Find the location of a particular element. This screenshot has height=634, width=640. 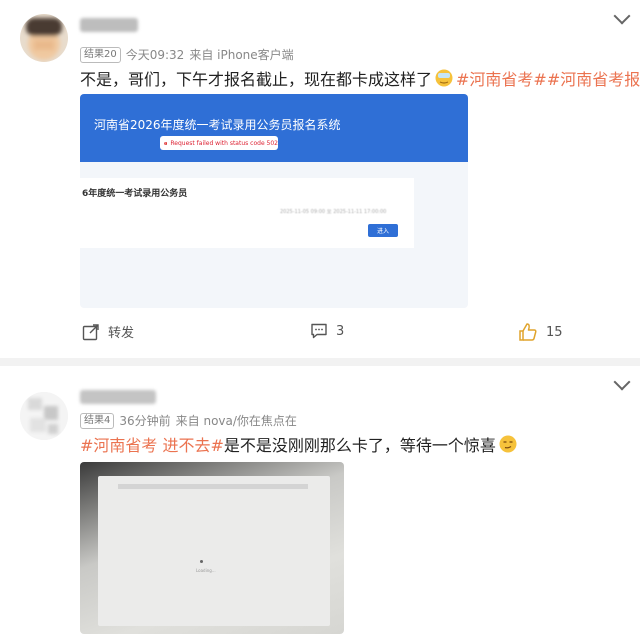

comment-action: 3 is located at coordinates (327, 331).